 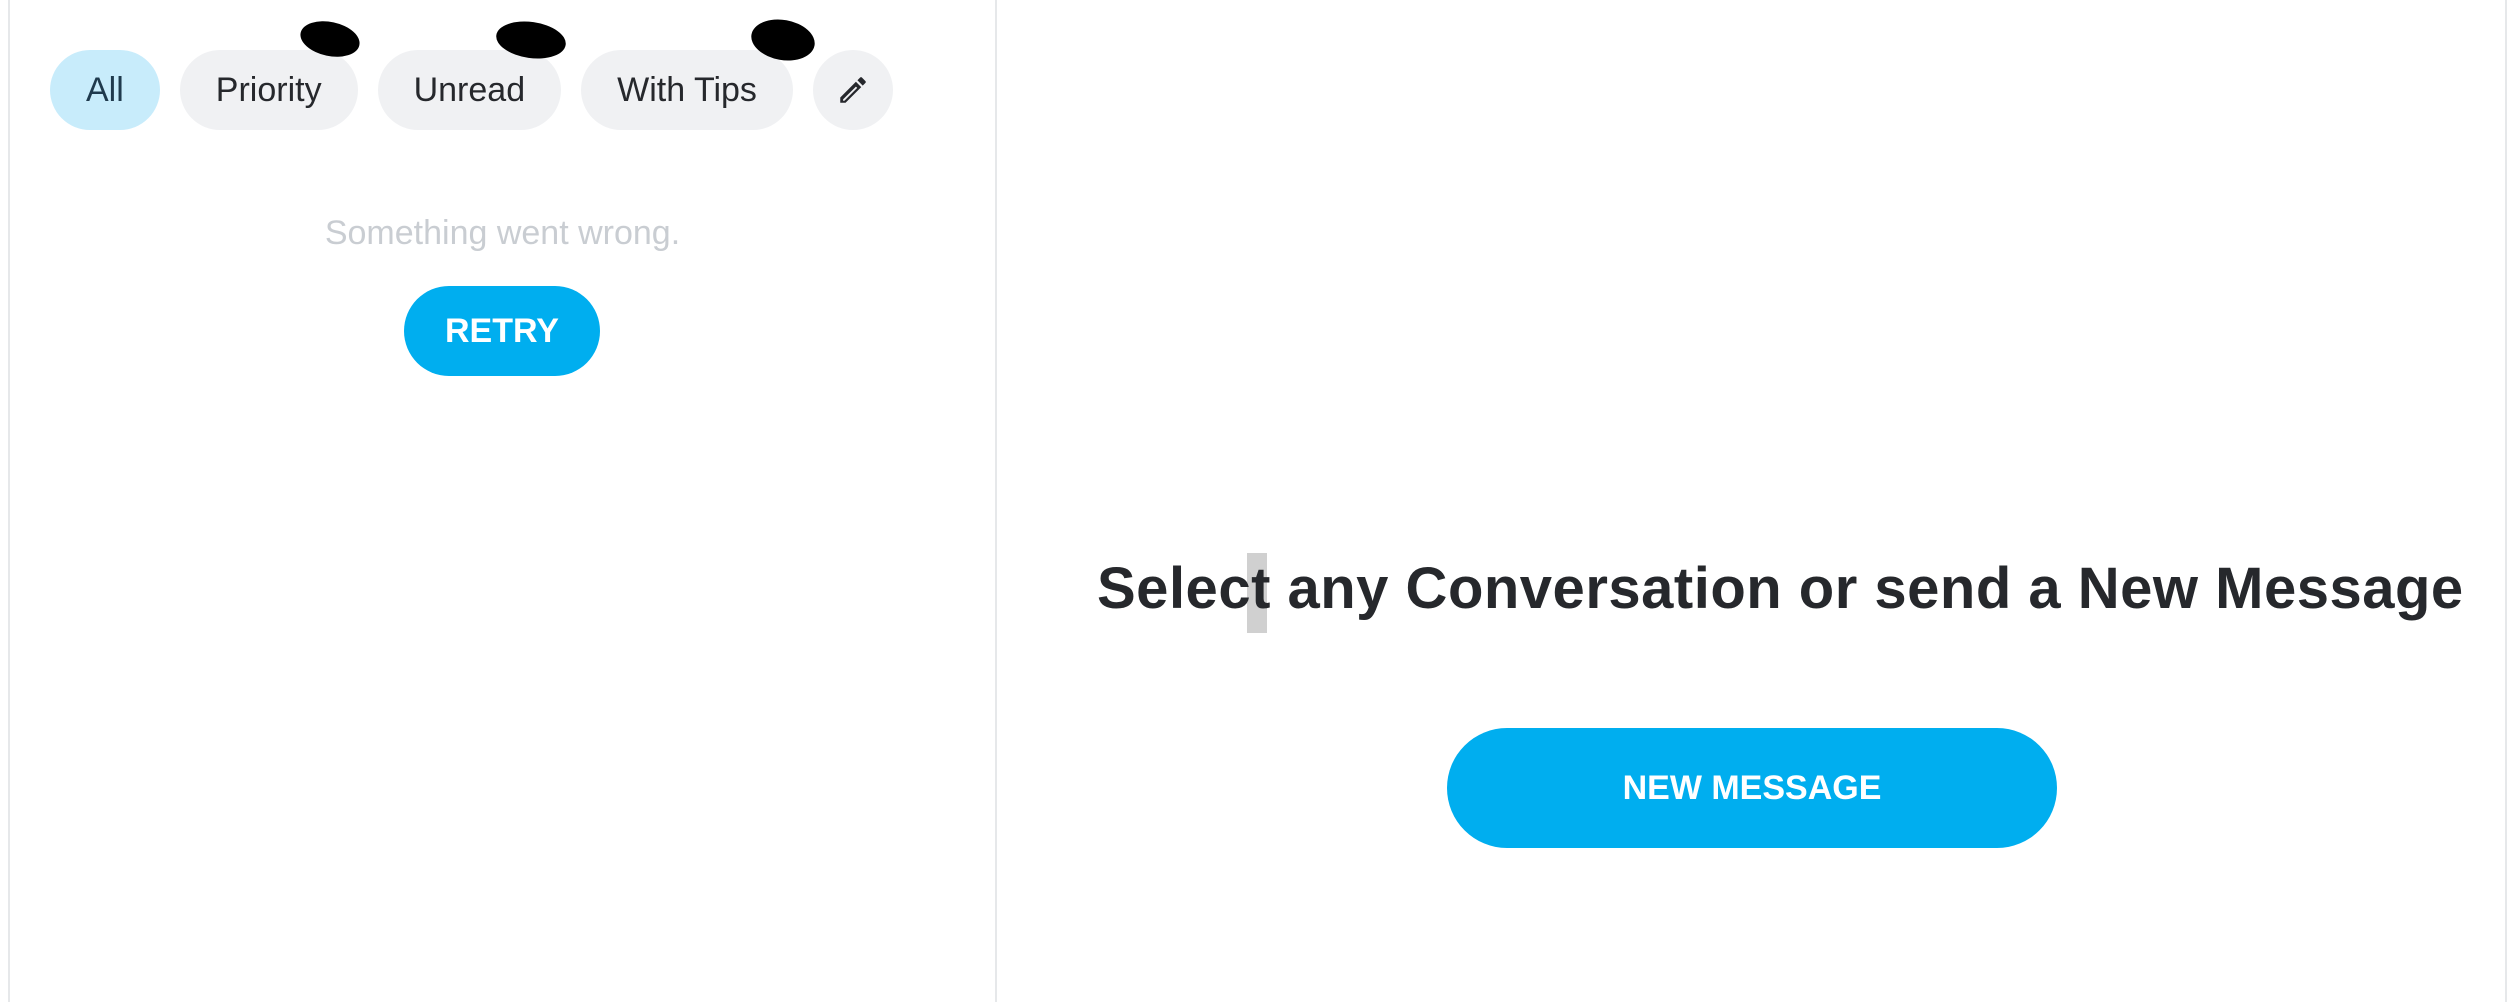 I want to click on filter-chip-label: Priority, so click(x=268, y=89).